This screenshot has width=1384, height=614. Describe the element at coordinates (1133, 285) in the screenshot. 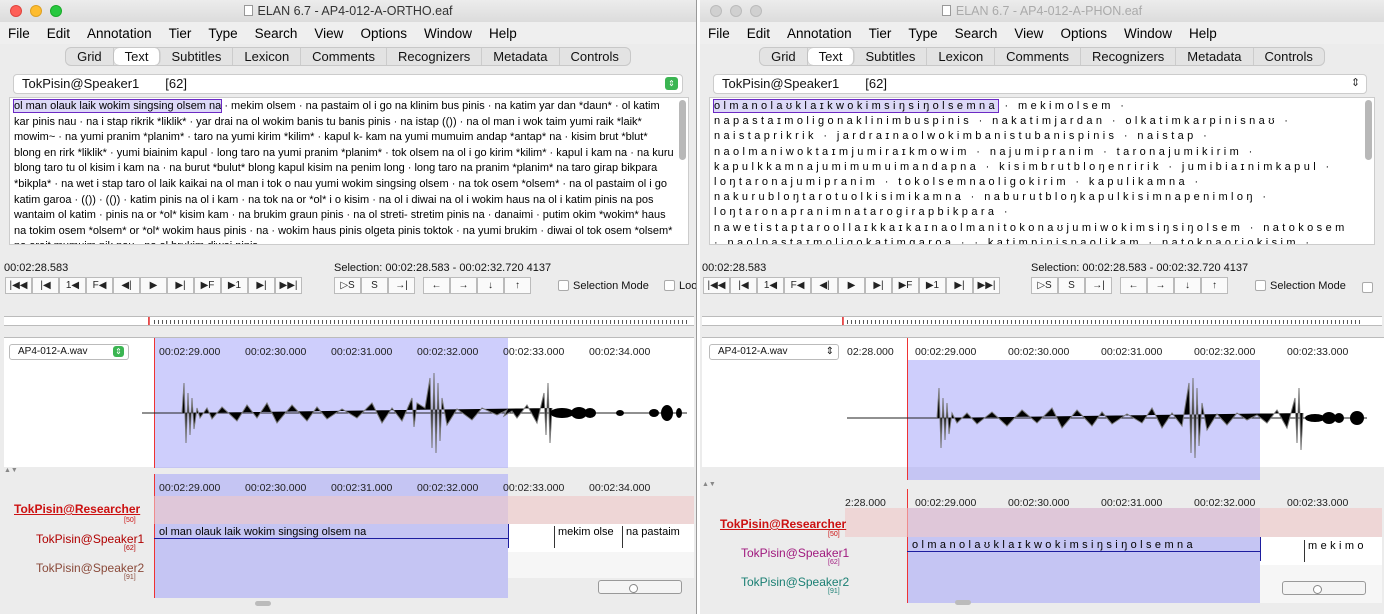

I see `previous-annotation-button: ←` at that location.